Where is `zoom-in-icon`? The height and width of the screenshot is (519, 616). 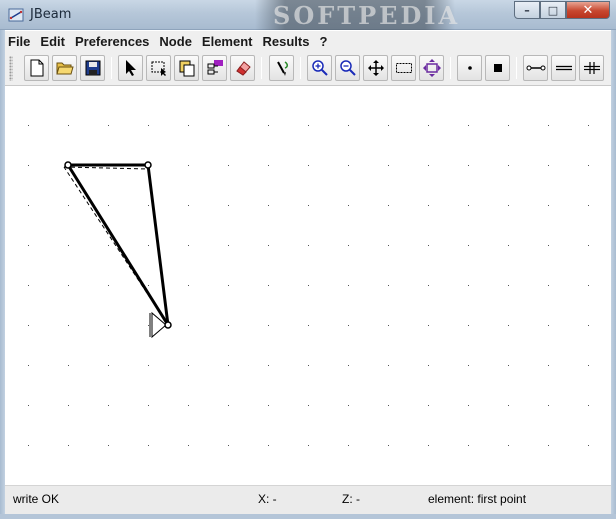 zoom-in-icon is located at coordinates (319, 68).